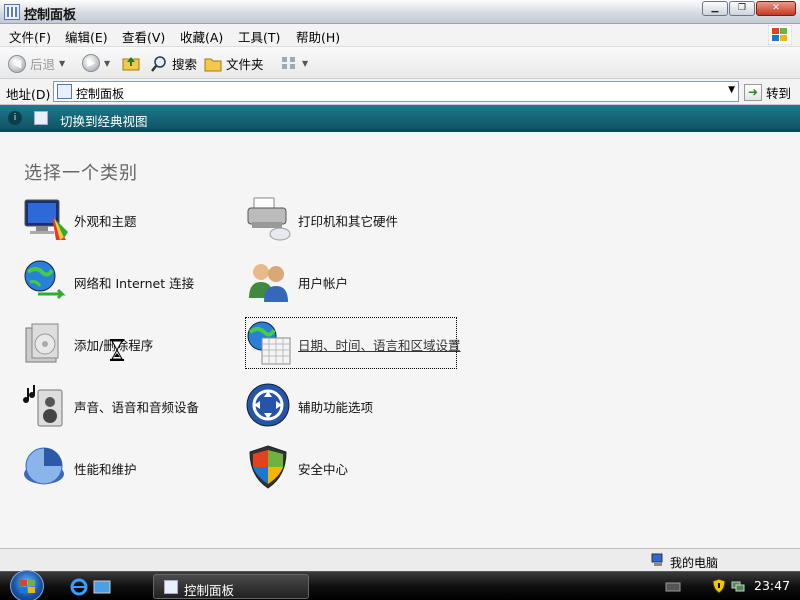  Describe the element at coordinates (100, 94) in the screenshot. I see `address-value: 控制面板` at that location.